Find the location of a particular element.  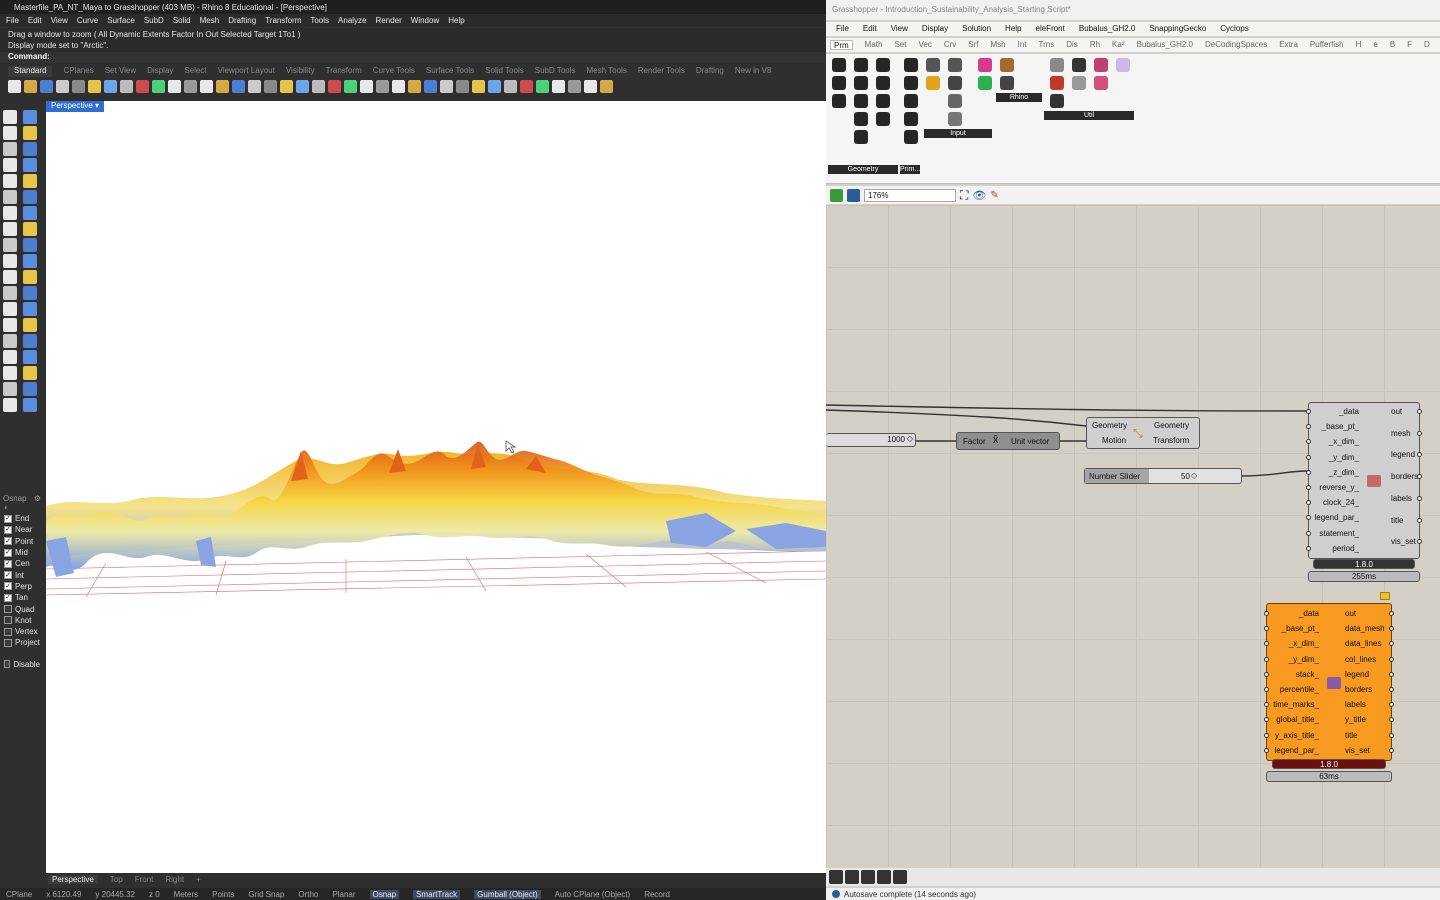

gh-menu-item: Edit is located at coordinates (870, 29).